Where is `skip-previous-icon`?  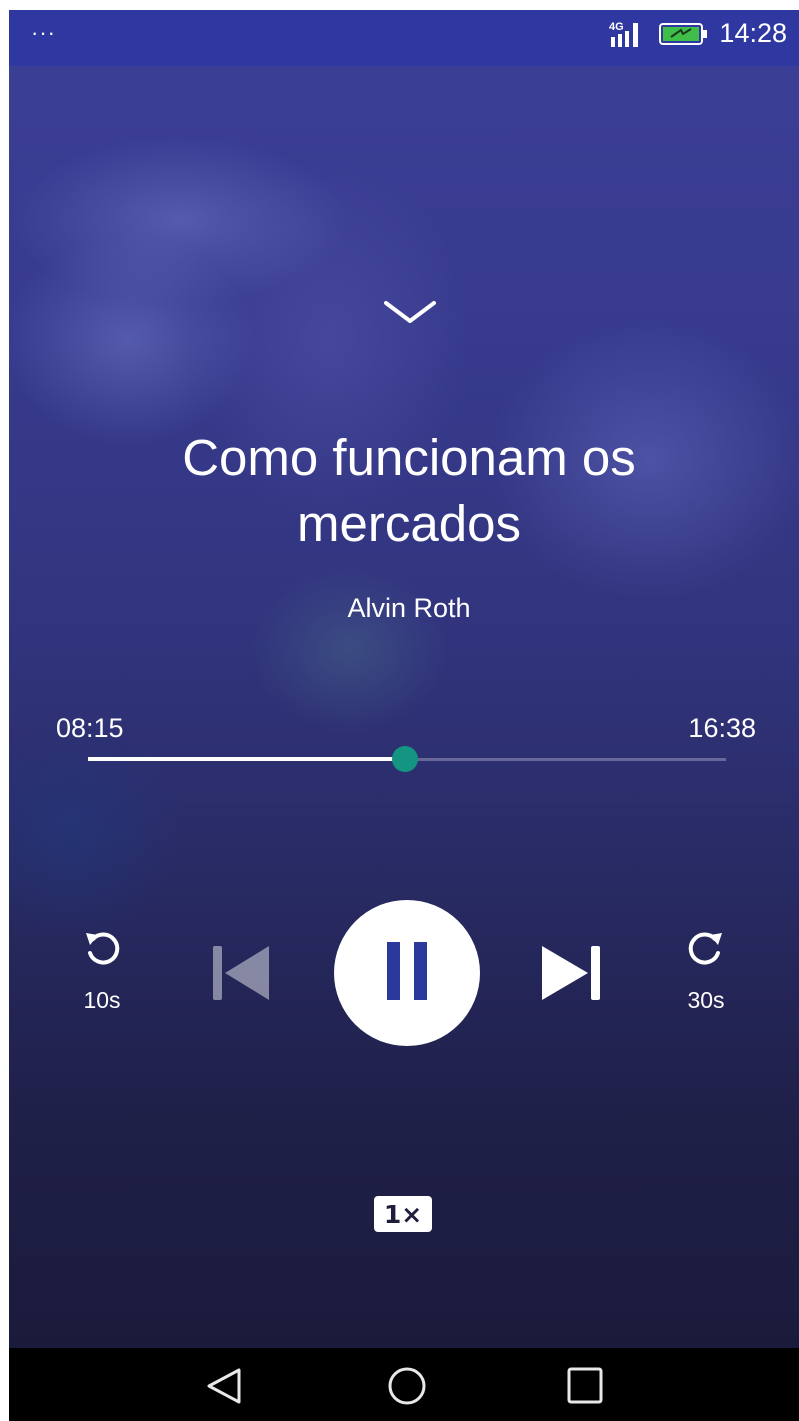
skip-previous-icon is located at coordinates (241, 977).